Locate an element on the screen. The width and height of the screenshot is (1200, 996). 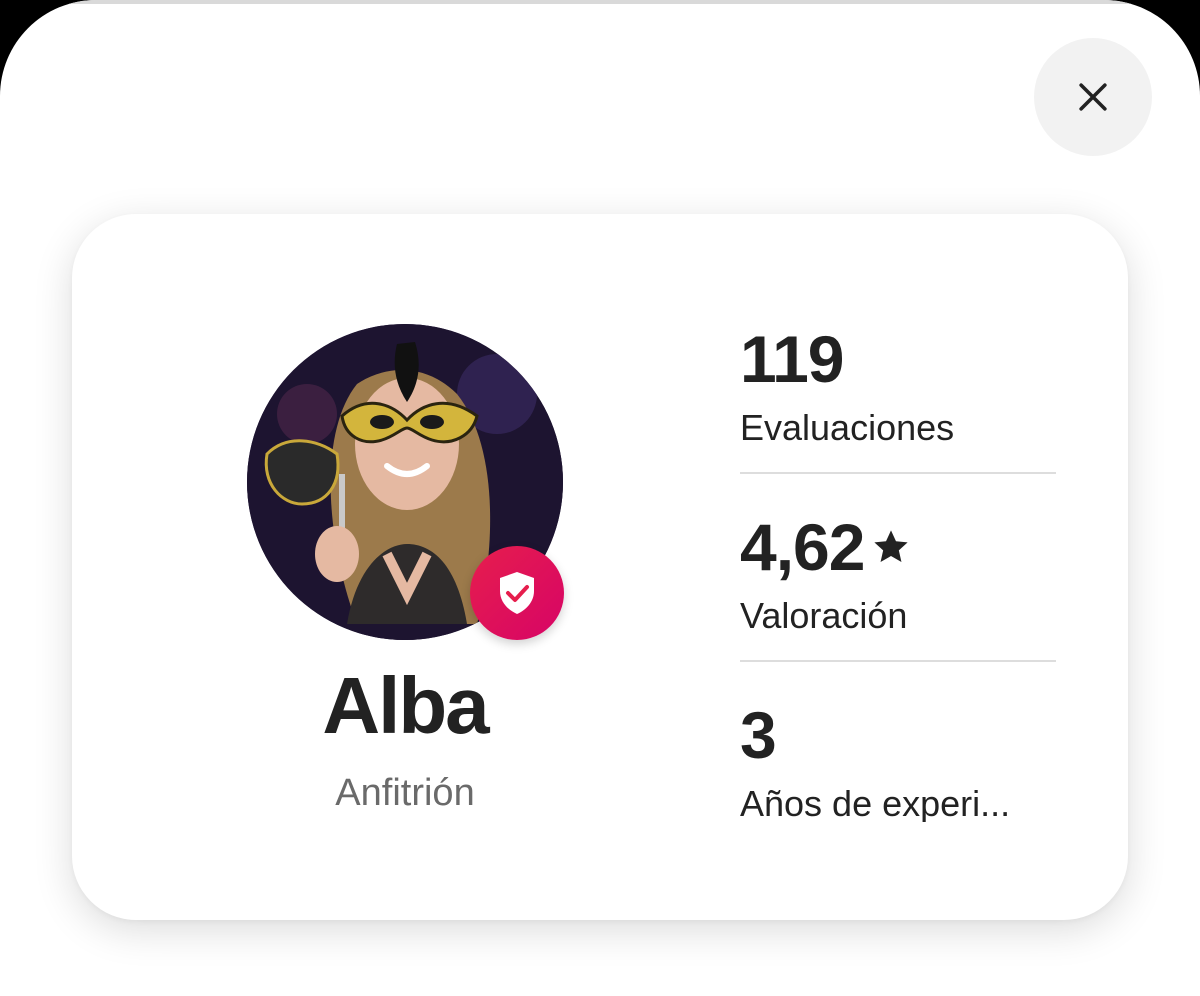
host-role: Anfitrión is located at coordinates (405, 793).